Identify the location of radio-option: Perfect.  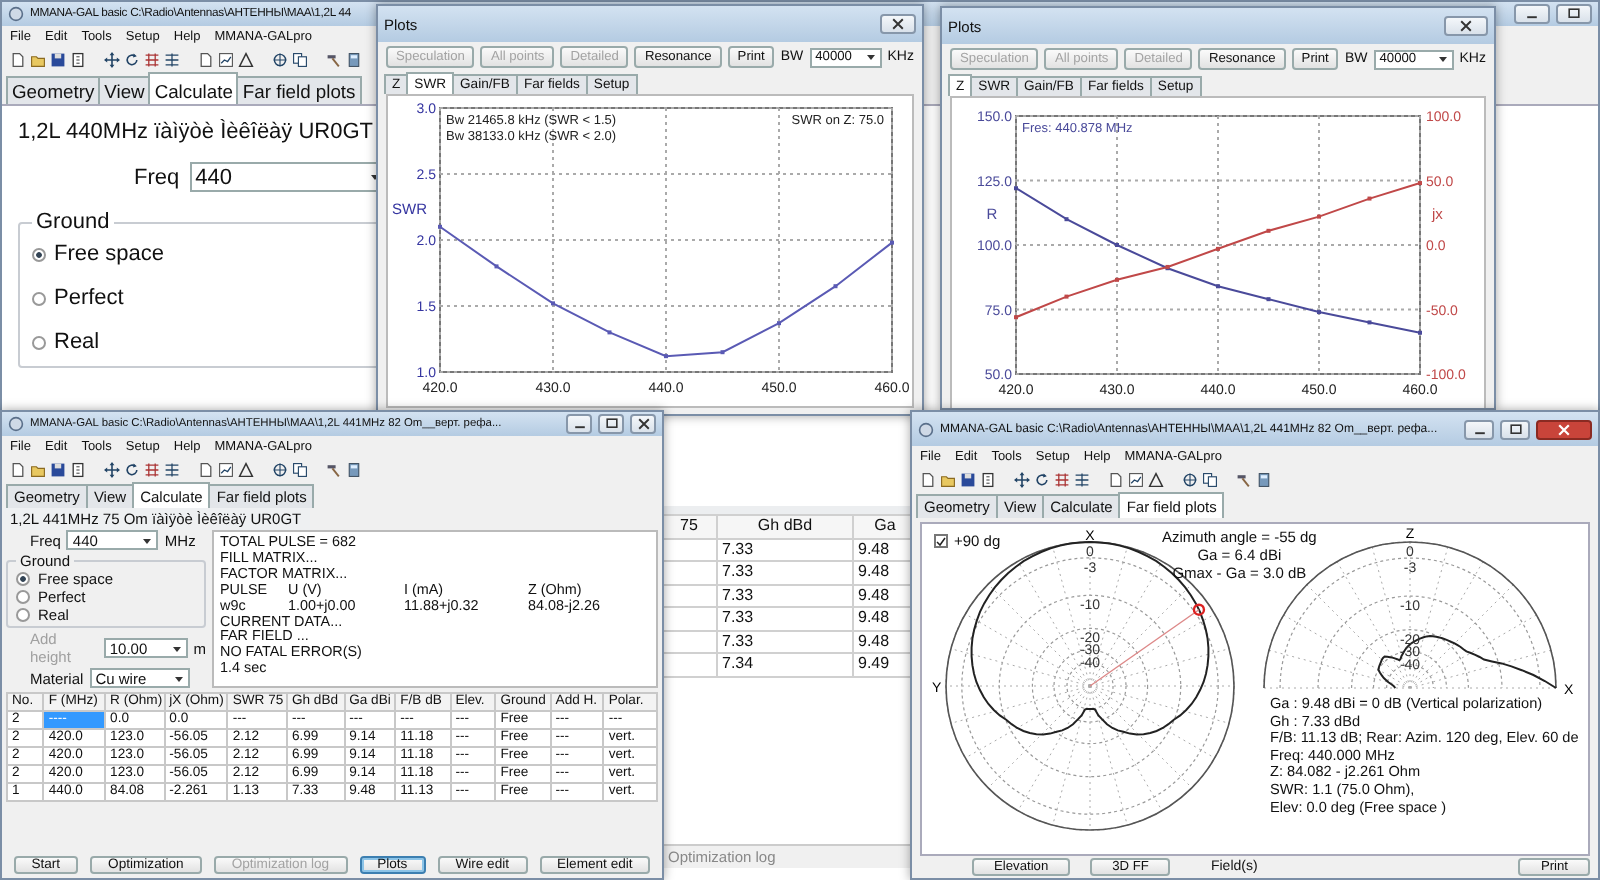
(78, 298).